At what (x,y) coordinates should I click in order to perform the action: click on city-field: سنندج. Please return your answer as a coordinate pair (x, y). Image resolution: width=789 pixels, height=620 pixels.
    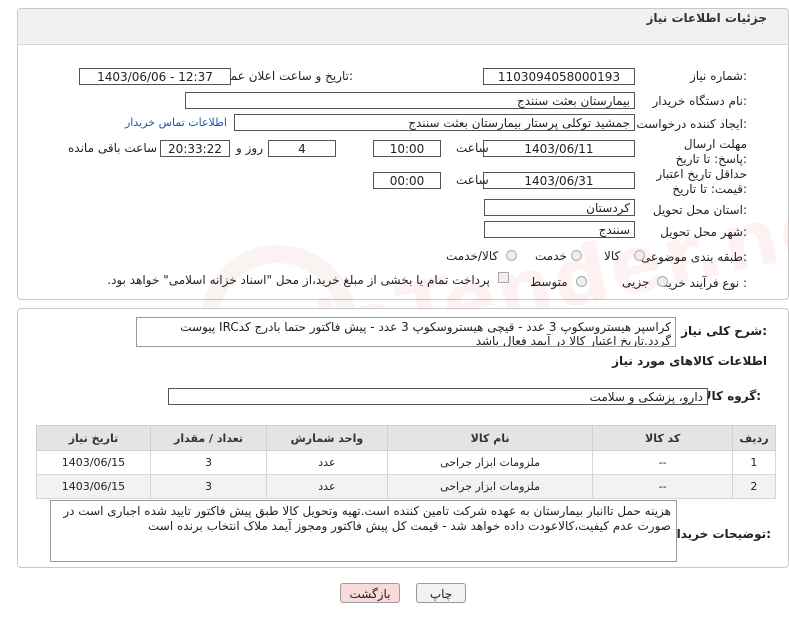
    Looking at the image, I should click on (559, 229).